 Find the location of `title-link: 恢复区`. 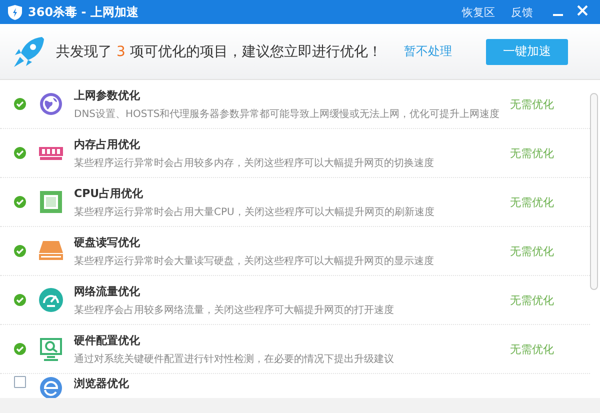

title-link: 恢复区 is located at coordinates (478, 12).